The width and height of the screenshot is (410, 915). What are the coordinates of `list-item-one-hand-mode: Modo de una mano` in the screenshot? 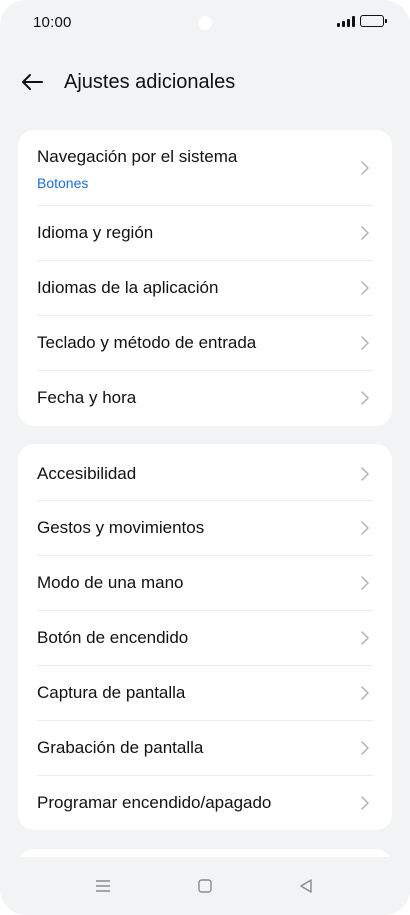 It's located at (205, 583).